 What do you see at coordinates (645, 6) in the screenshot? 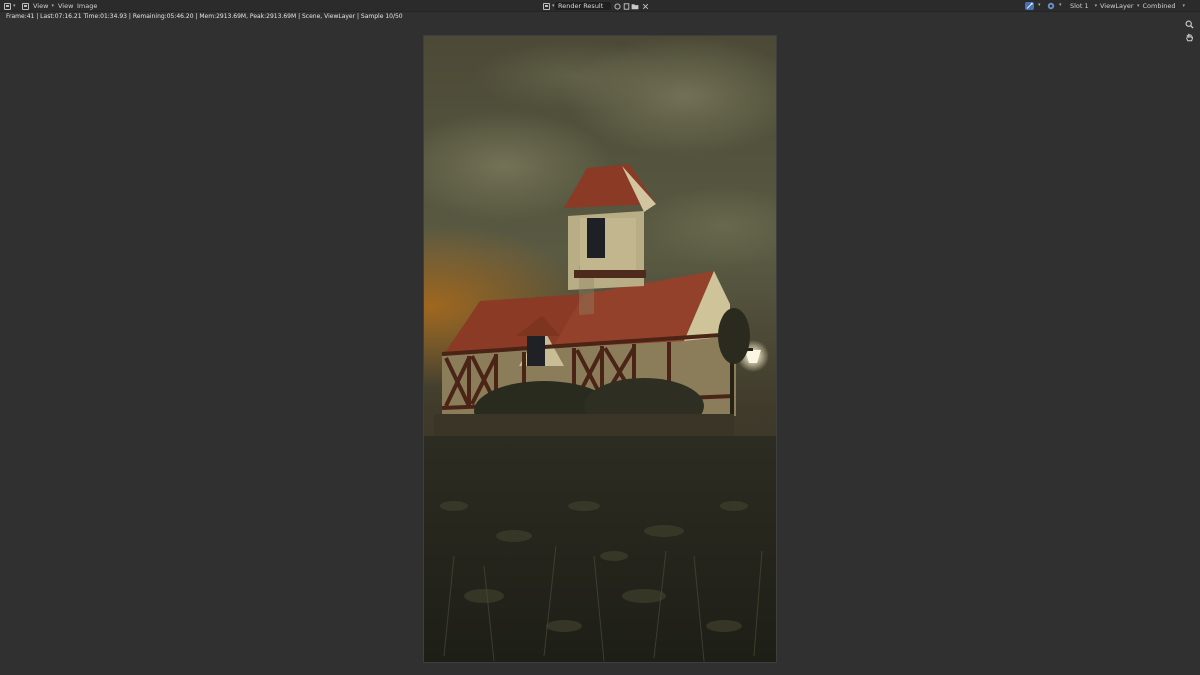
I see `close-icon` at bounding box center [645, 6].